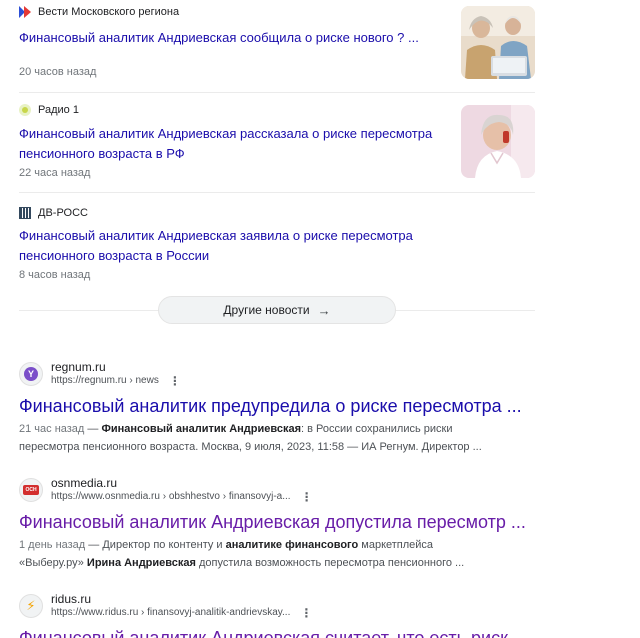  What do you see at coordinates (25, 213) in the screenshot?
I see `dvross-logo-icon` at bounding box center [25, 213].